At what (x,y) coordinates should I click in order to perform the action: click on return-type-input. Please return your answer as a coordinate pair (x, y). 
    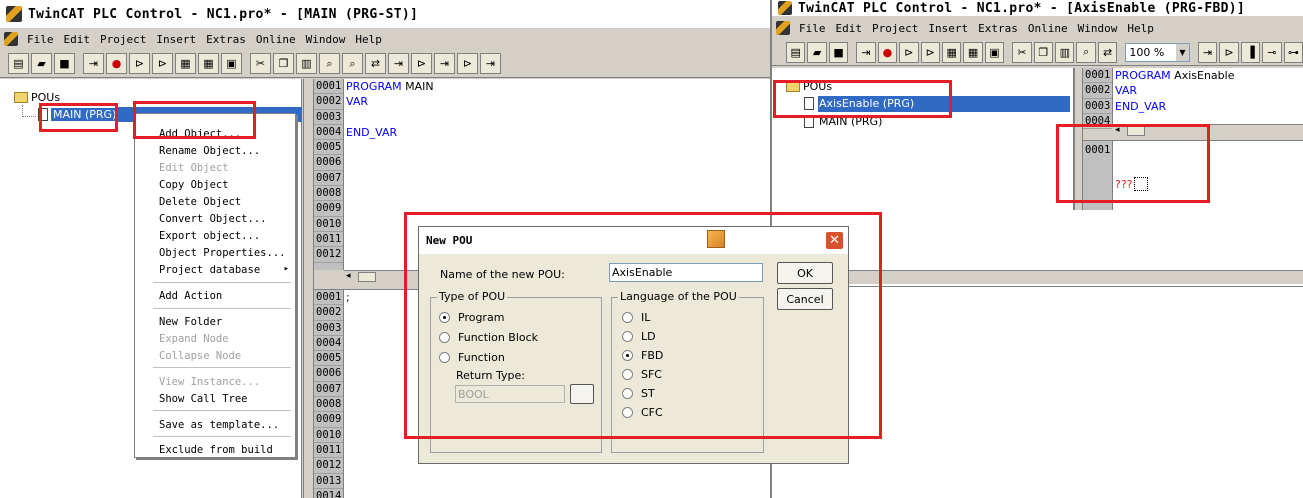
    Looking at the image, I should click on (510, 394).